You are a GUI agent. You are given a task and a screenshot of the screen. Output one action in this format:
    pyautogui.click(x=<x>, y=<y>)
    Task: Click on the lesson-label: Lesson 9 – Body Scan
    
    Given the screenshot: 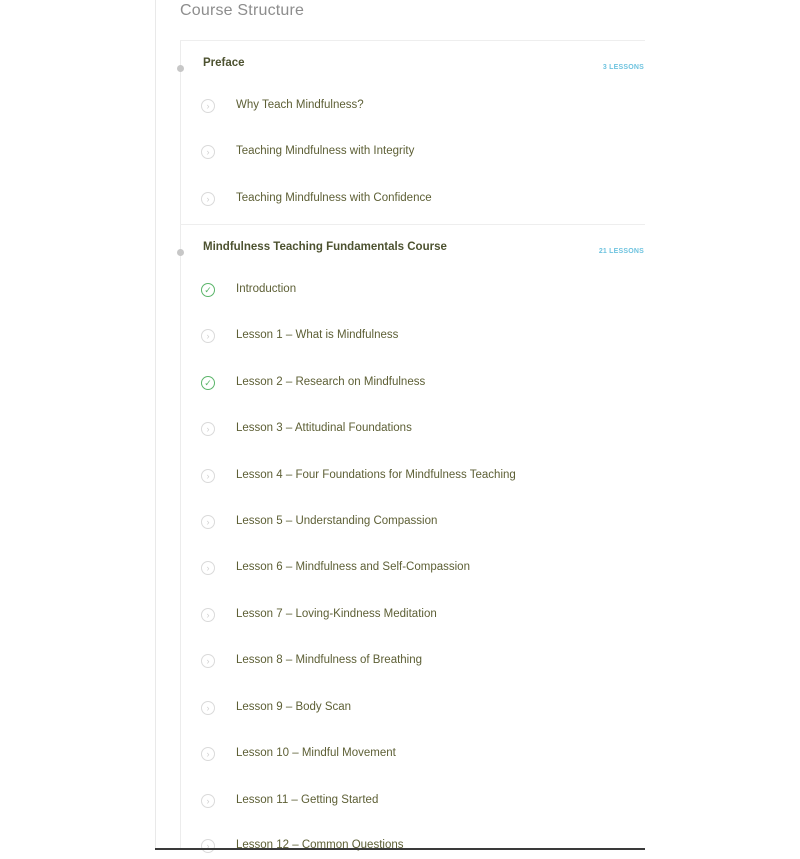 What is the action you would take?
    pyautogui.click(x=293, y=707)
    